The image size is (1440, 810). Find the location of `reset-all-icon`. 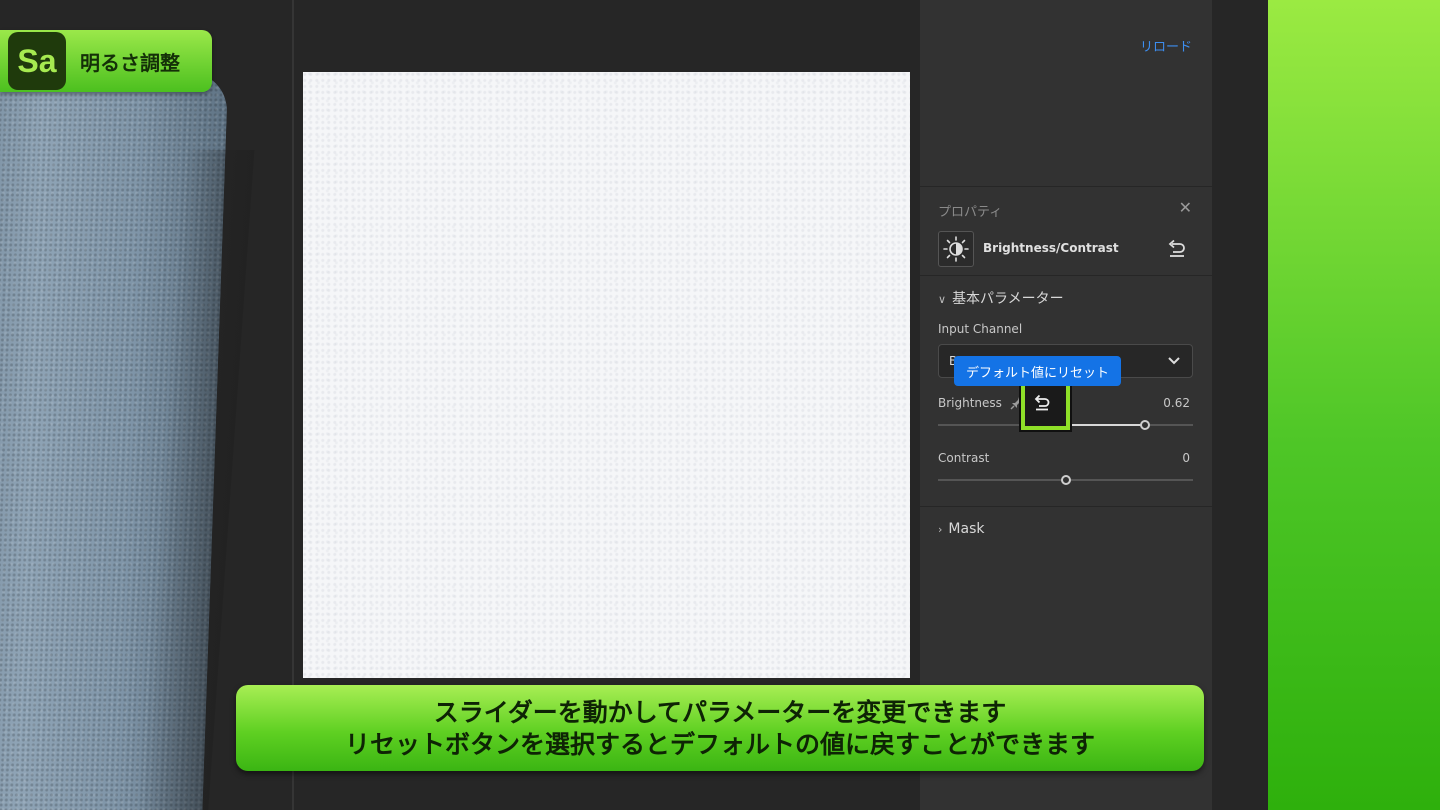

reset-all-icon is located at coordinates (1177, 249).